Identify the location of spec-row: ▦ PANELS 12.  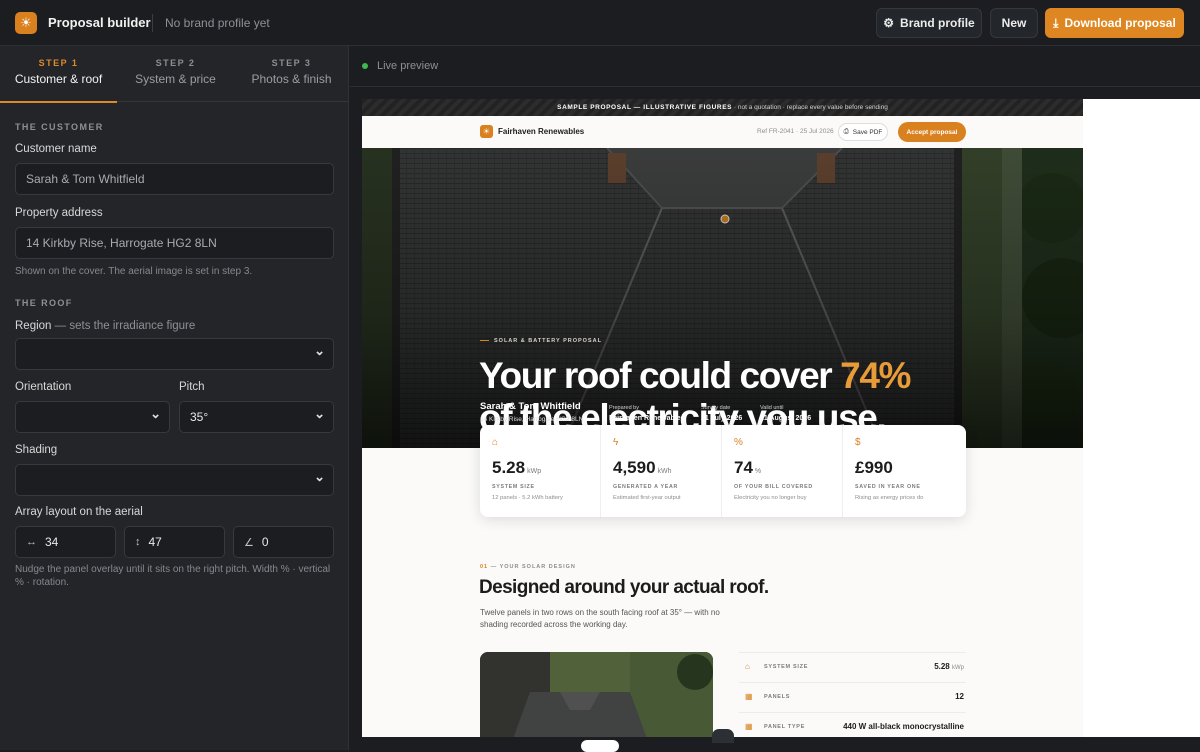
(852, 697).